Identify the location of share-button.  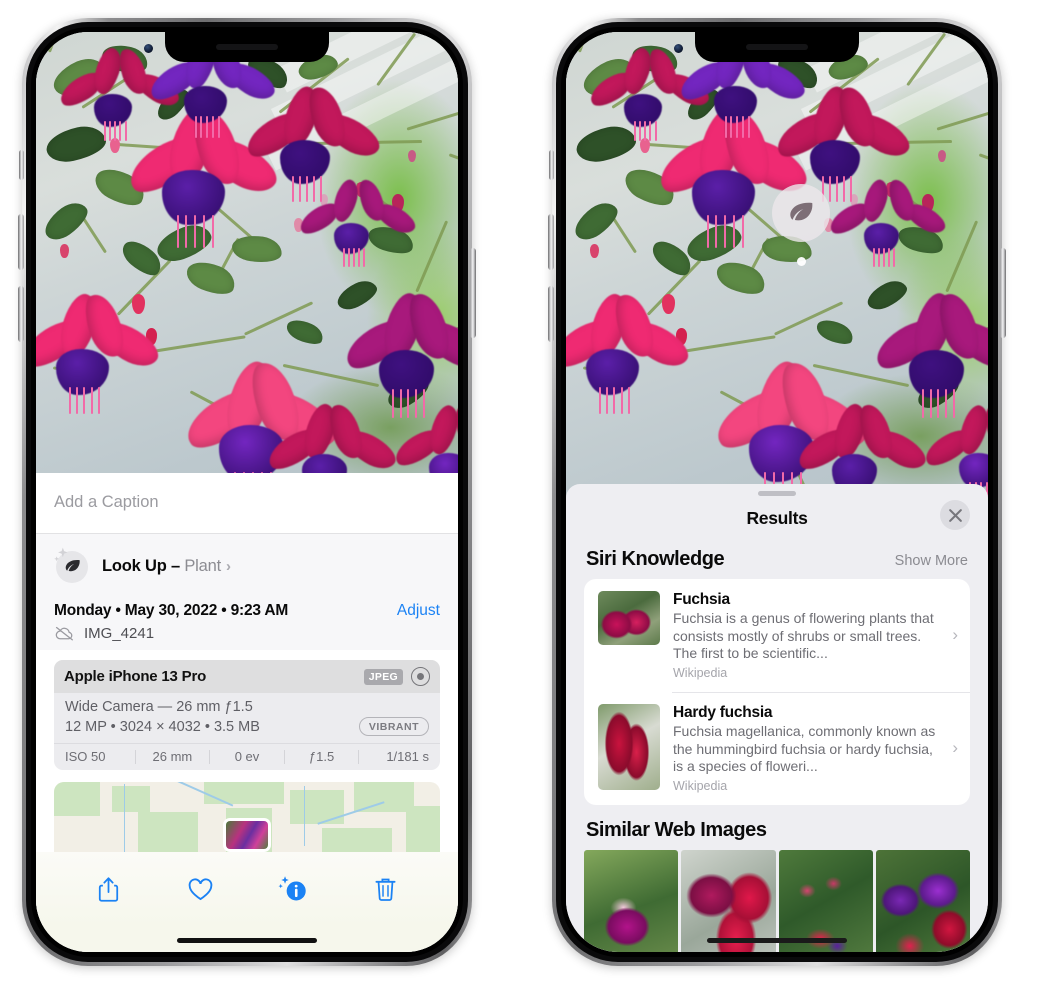
(108, 889).